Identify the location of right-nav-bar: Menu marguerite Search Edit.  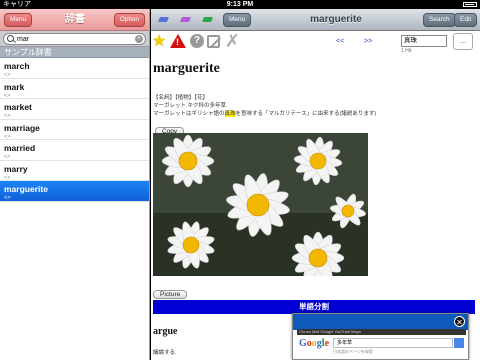
(315, 20).